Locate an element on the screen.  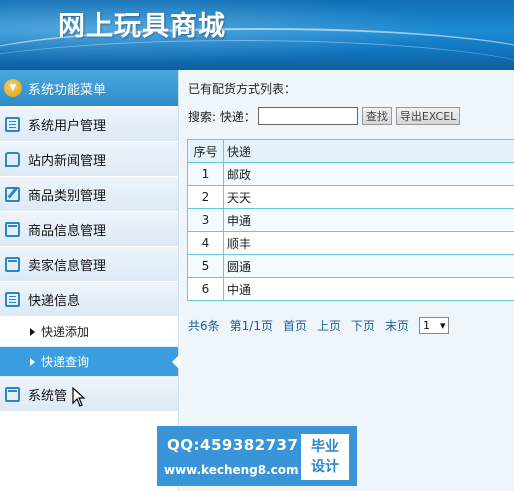
table-row: 2 天天 is located at coordinates (350, 197).